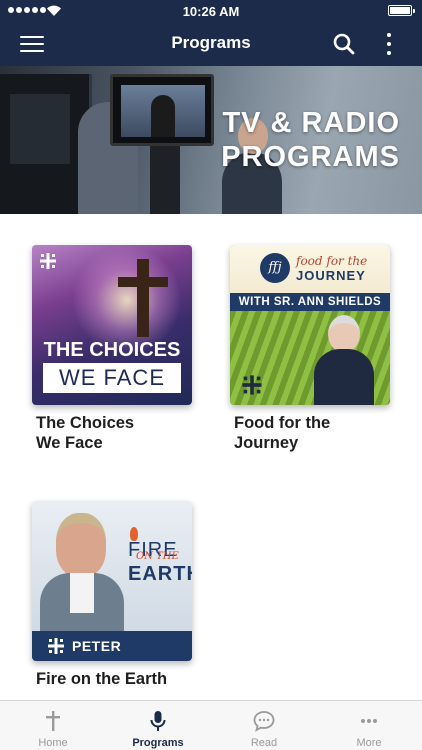  Describe the element at coordinates (401, 10) in the screenshot. I see `battery-icon` at that location.